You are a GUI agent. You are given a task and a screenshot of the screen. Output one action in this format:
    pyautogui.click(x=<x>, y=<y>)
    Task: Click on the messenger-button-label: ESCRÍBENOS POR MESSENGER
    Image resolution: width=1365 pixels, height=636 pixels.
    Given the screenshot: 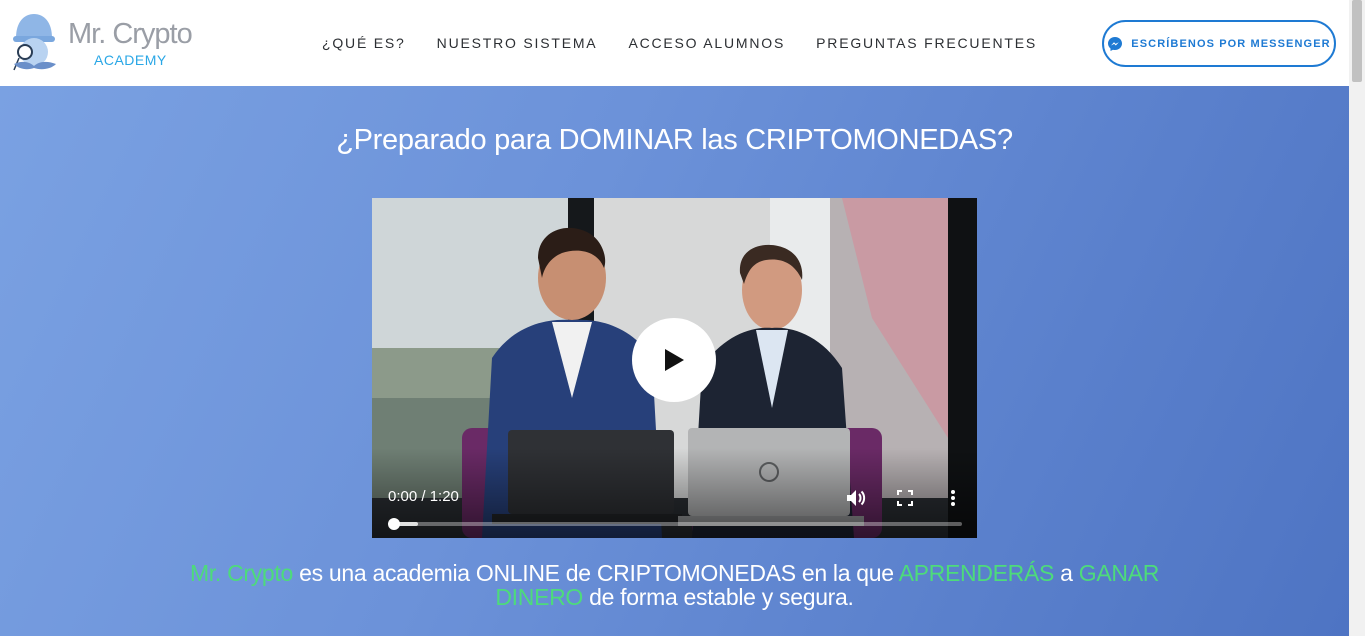 What is the action you would take?
    pyautogui.click(x=1231, y=43)
    